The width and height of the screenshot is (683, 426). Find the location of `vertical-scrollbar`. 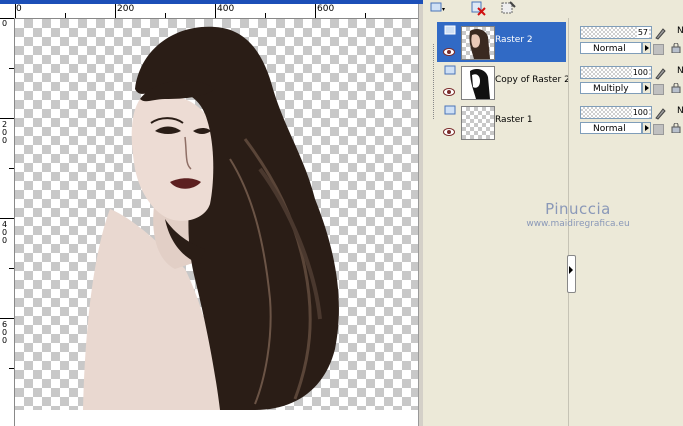

vertical-scrollbar is located at coordinates (420, 215).